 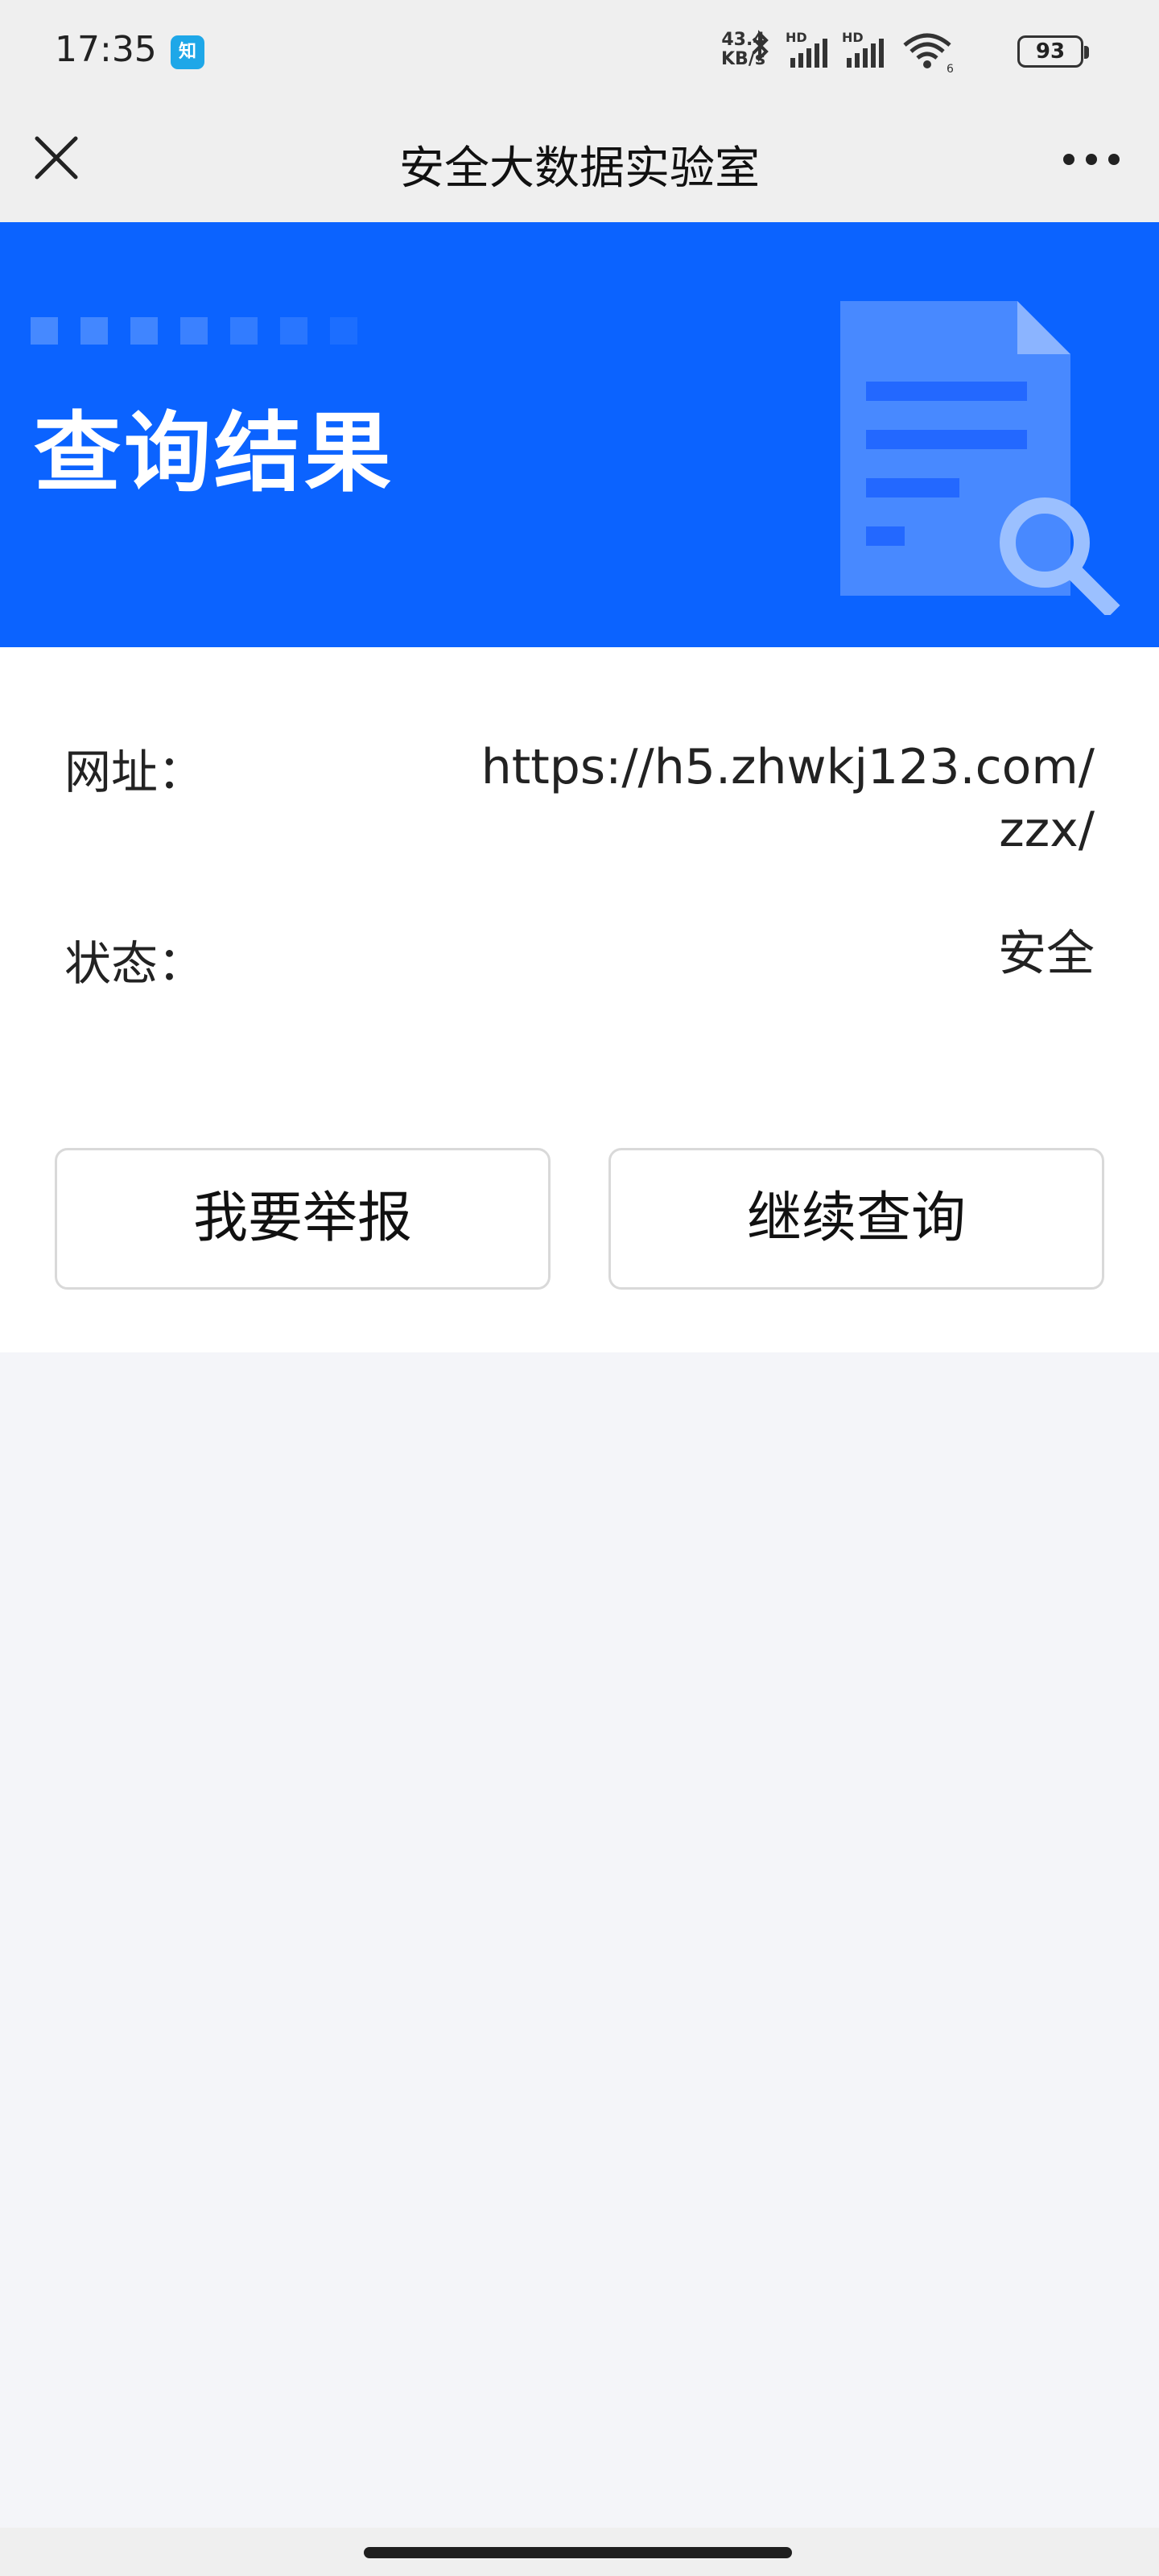 I want to click on home-indicator, so click(x=578, y=2552).